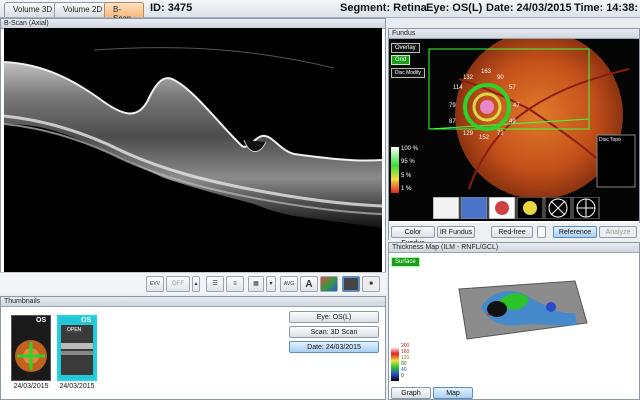  I want to click on color-map-icon, so click(329, 284).